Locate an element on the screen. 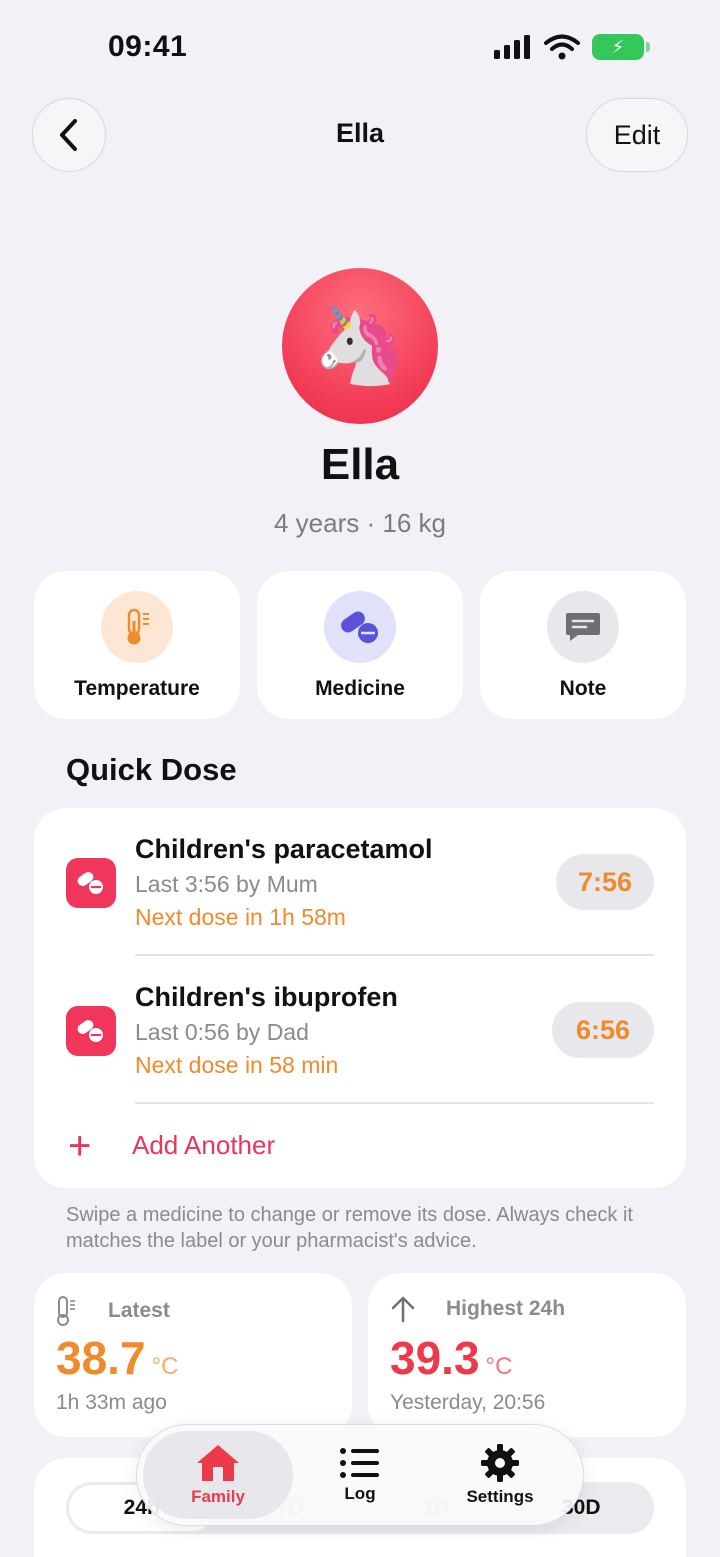  tab-label-family: Family is located at coordinates (218, 1496).